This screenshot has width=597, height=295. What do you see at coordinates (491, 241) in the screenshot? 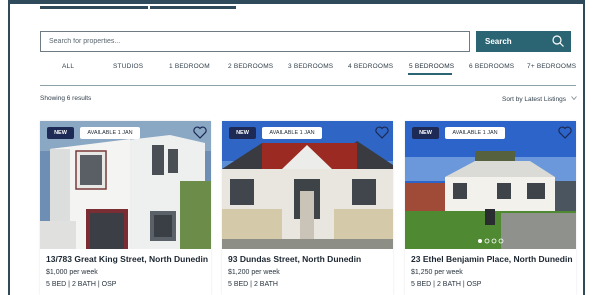
I see `photo-carousel-dots` at bounding box center [491, 241].